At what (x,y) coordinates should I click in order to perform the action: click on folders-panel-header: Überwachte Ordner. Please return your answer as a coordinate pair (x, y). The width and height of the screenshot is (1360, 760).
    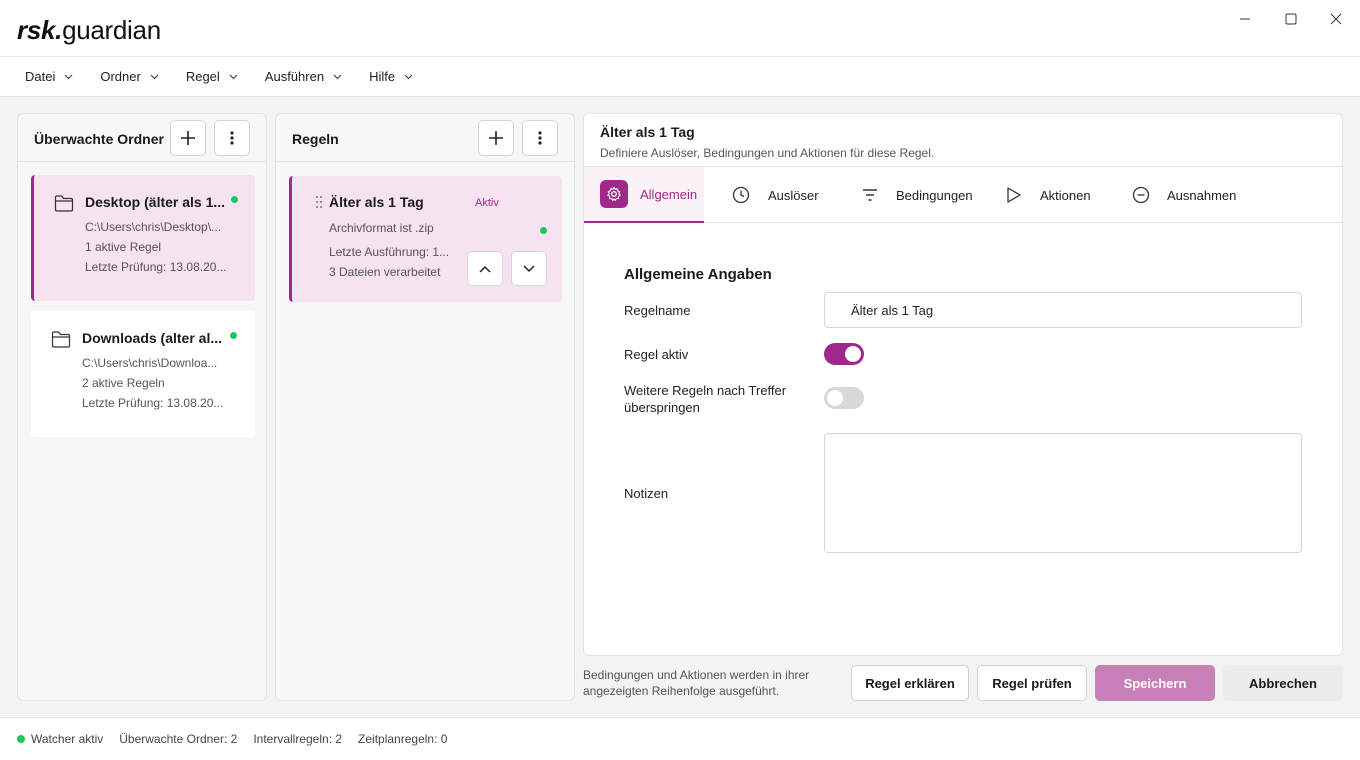
    Looking at the image, I should click on (142, 138).